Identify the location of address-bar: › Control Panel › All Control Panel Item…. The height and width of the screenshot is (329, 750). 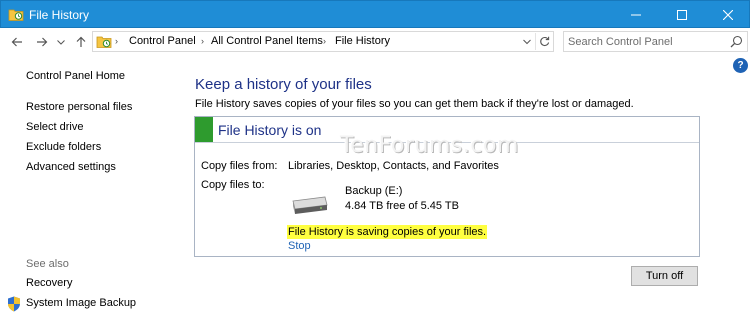
(323, 41).